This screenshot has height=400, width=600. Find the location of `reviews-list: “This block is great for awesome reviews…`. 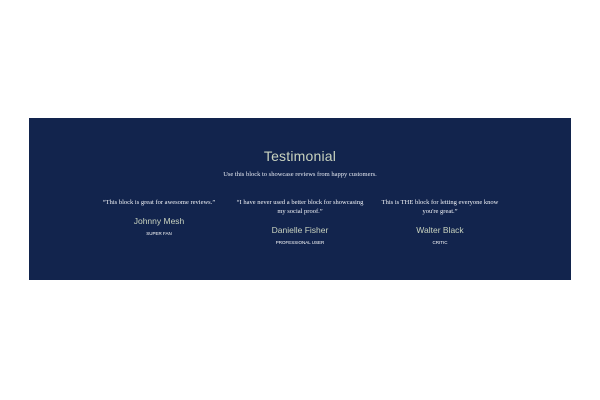

reviews-list: “This block is great for awesome reviews… is located at coordinates (300, 233).